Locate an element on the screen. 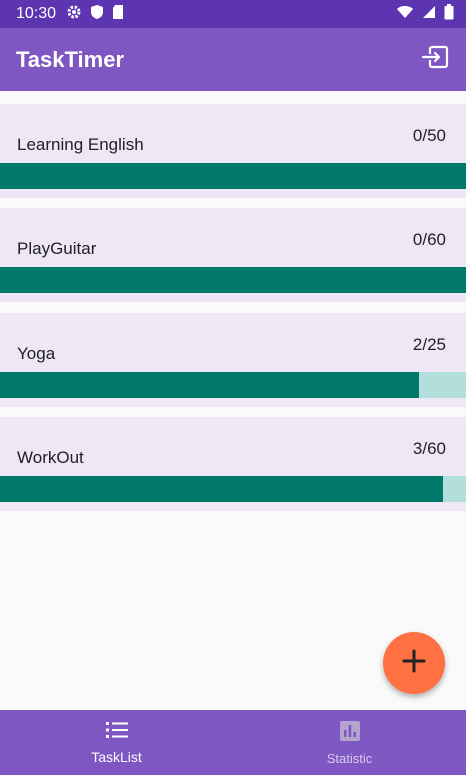  task-card: WorkOut 3/60 is located at coordinates (233, 464).